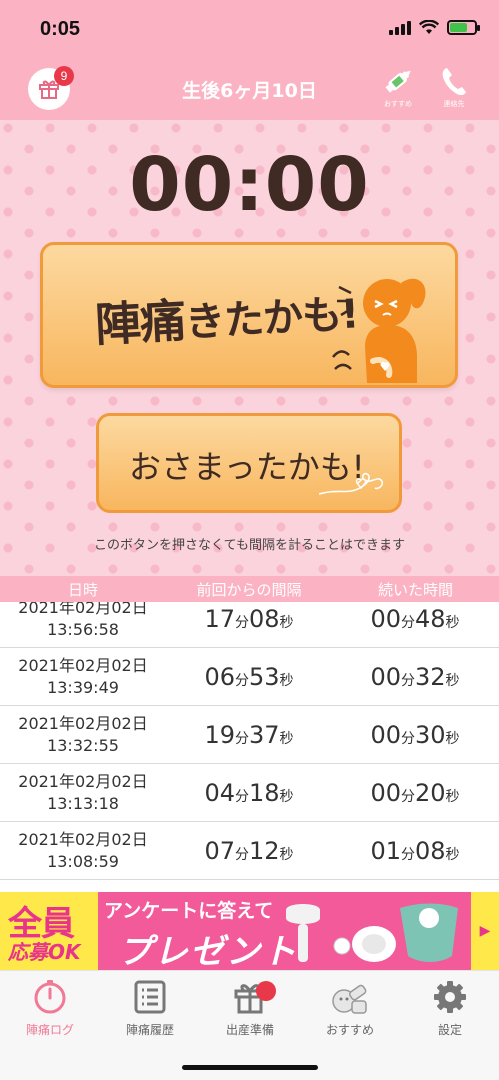  I want to click on row-interval: 07分12秒, so click(249, 850).